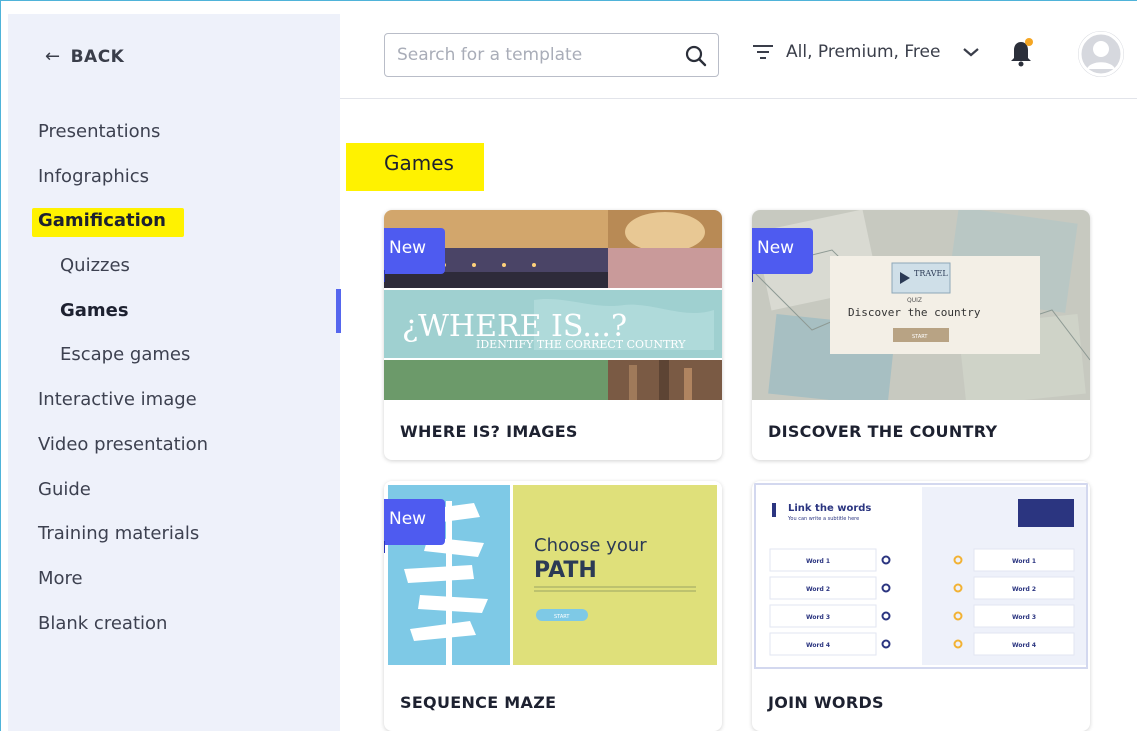  What do you see at coordinates (174, 132) in the screenshot?
I see `sidebar-item-presentations: Presentations` at bounding box center [174, 132].